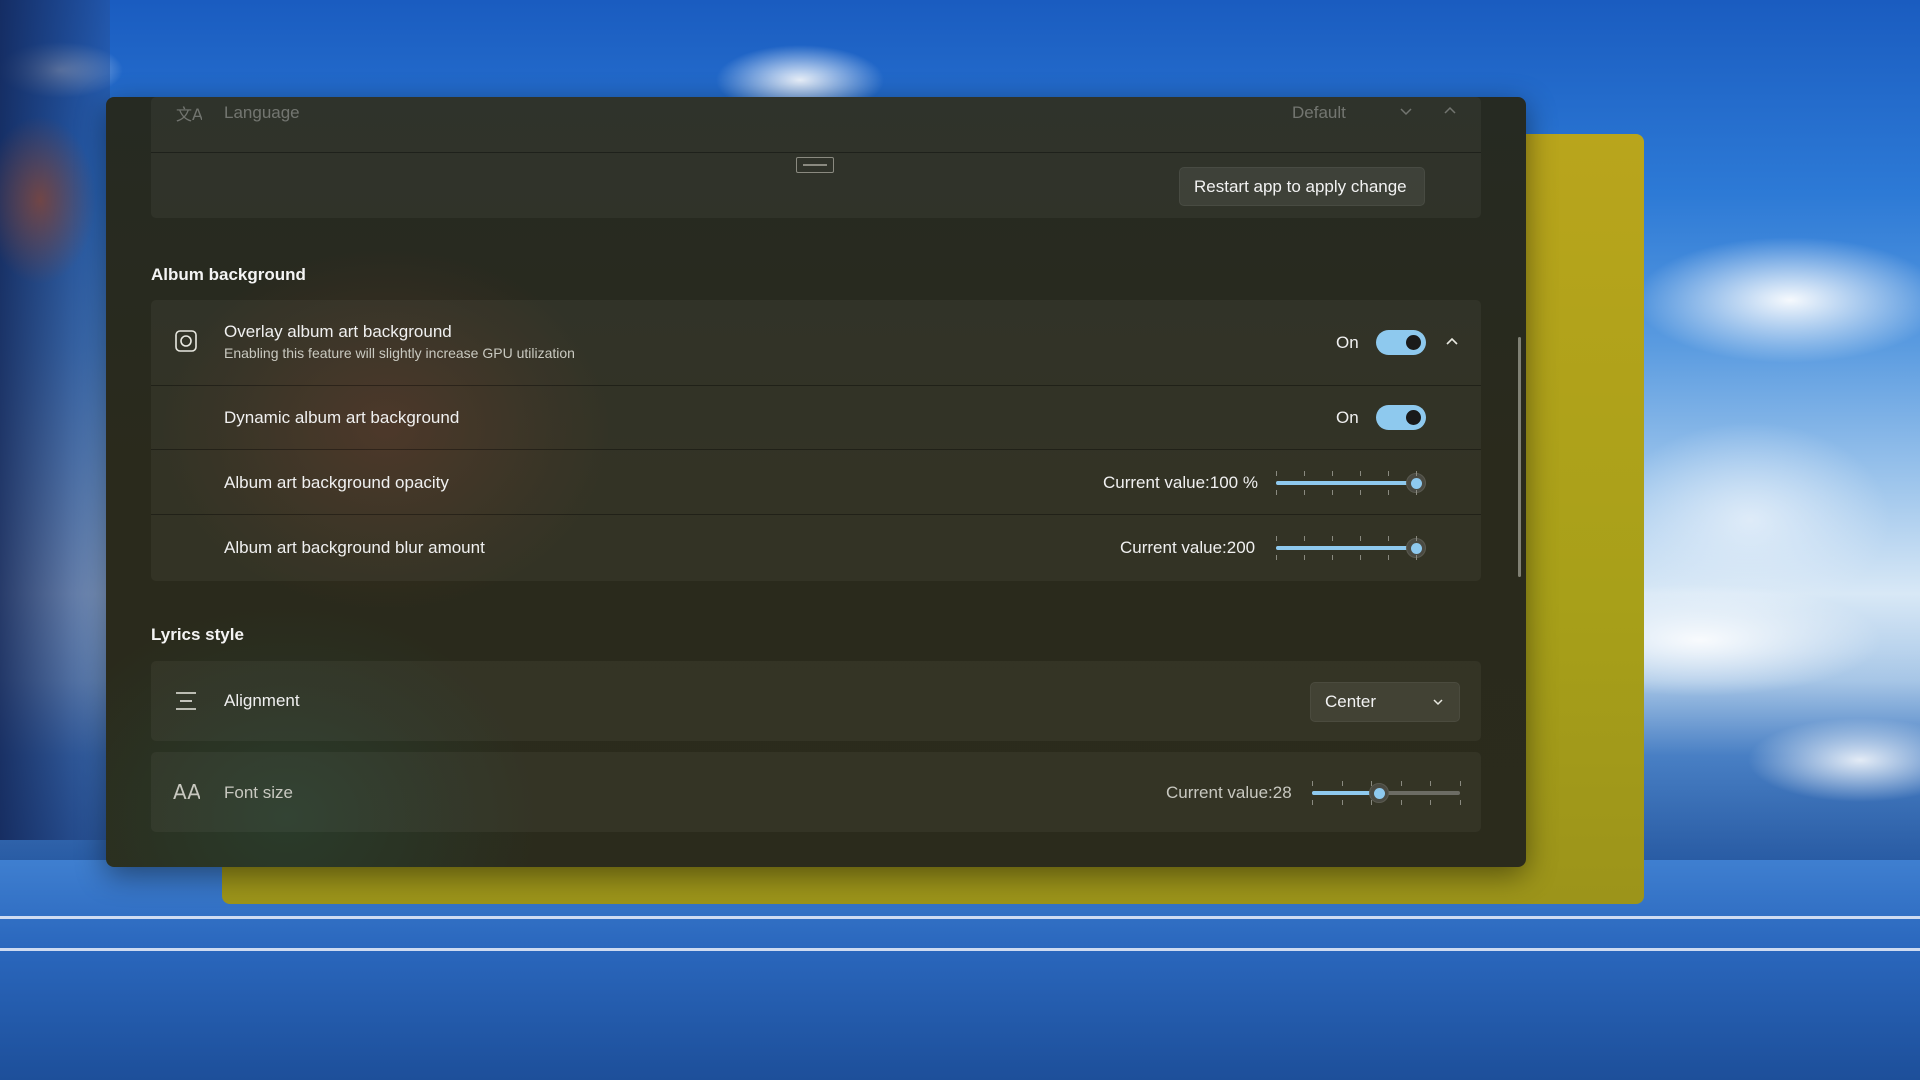  What do you see at coordinates (186, 701) in the screenshot?
I see `align-center-icon` at bounding box center [186, 701].